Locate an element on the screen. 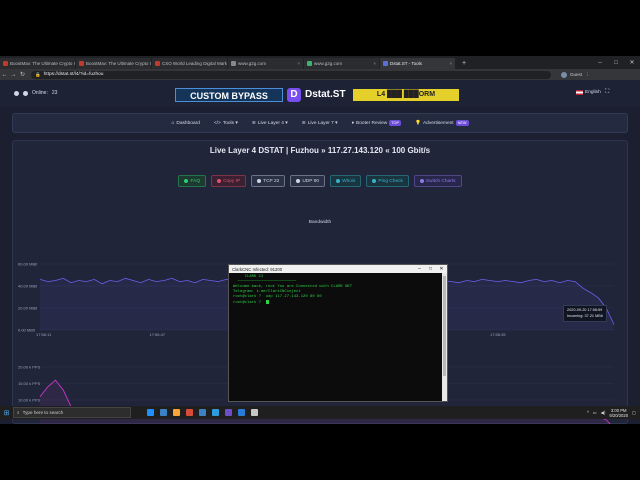  url-input: 🔒 https://dstat.st/l4/?id=fuzhou is located at coordinates (291, 74).